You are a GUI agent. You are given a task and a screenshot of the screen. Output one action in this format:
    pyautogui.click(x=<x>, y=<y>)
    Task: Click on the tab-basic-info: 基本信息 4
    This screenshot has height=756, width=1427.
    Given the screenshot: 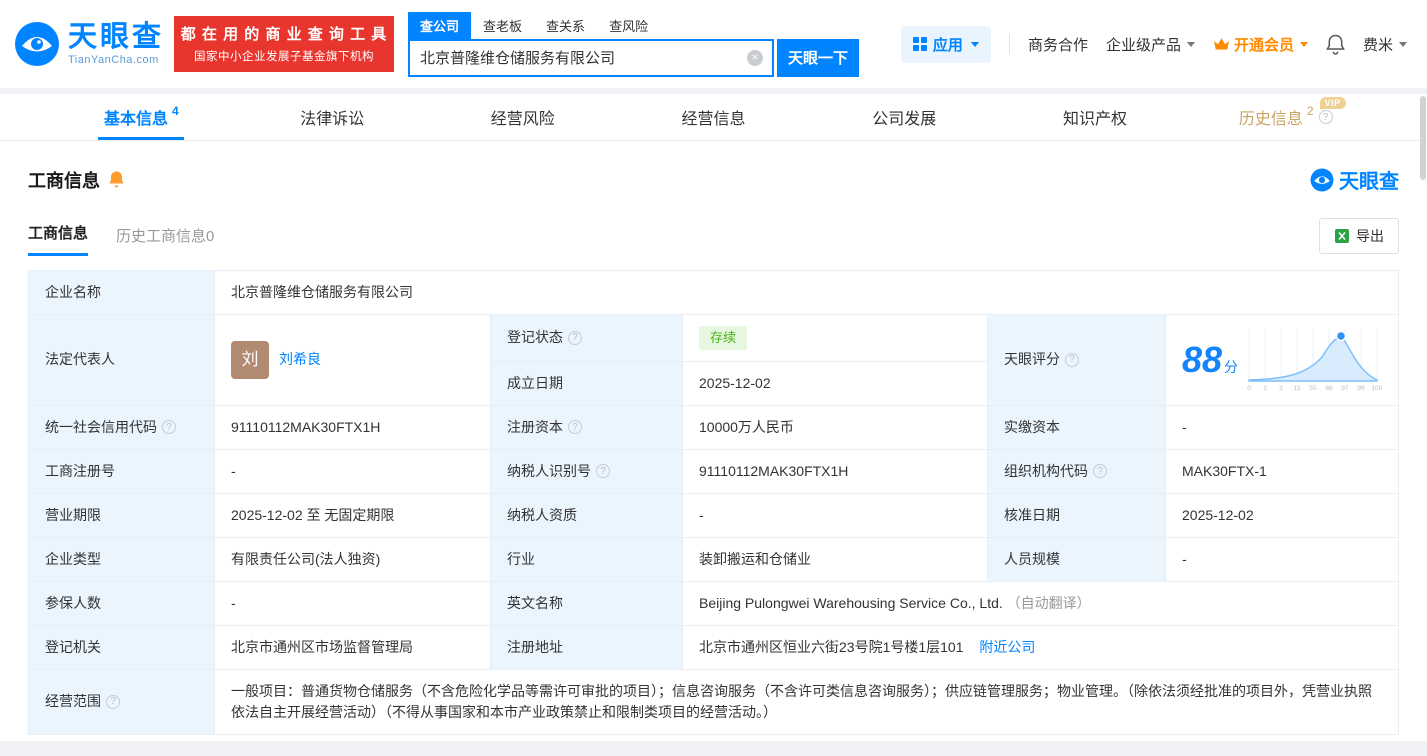 What is the action you would take?
    pyautogui.click(x=141, y=117)
    